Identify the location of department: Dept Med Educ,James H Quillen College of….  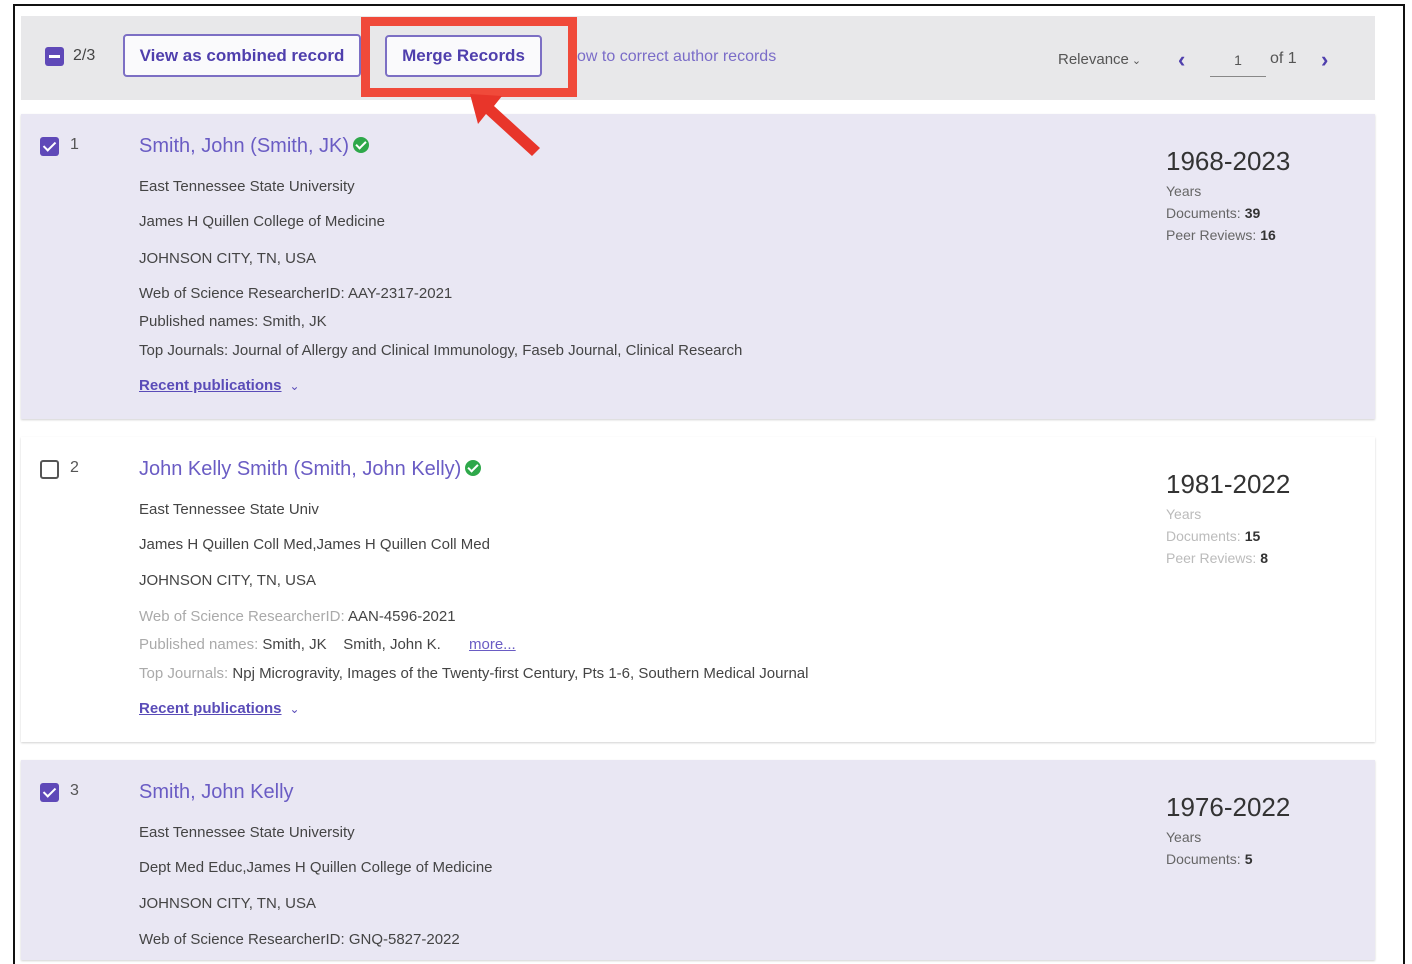
(316, 867).